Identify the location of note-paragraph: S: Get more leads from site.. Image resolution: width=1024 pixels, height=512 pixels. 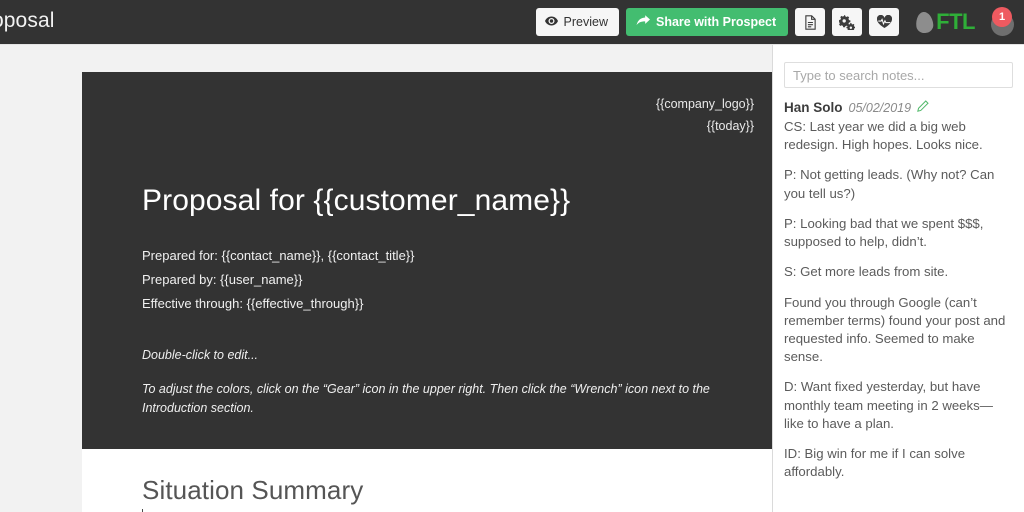
(866, 272).